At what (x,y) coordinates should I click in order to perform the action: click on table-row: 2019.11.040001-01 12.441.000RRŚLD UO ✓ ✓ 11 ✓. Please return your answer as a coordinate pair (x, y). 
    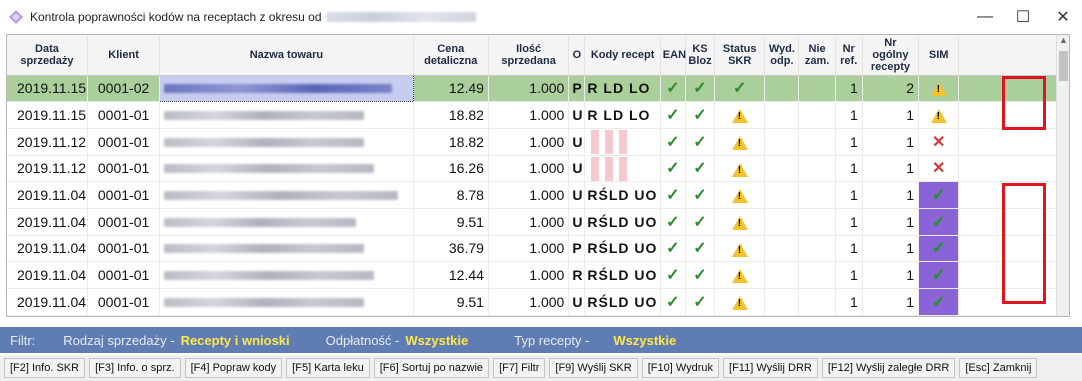
    Looking at the image, I should click on (538, 275).